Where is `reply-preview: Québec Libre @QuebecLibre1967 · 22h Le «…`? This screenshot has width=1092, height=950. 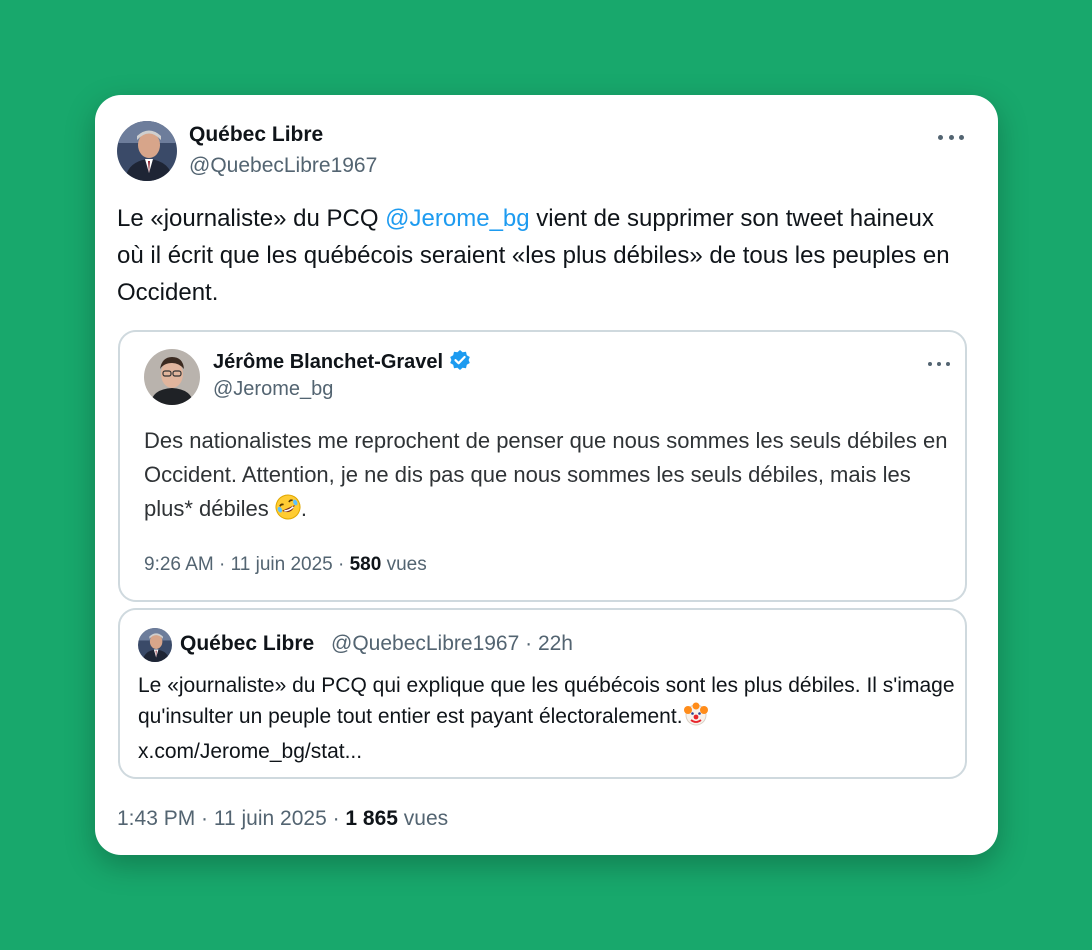 reply-preview: Québec Libre @QuebecLibre1967 · 22h Le «… is located at coordinates (542, 693).